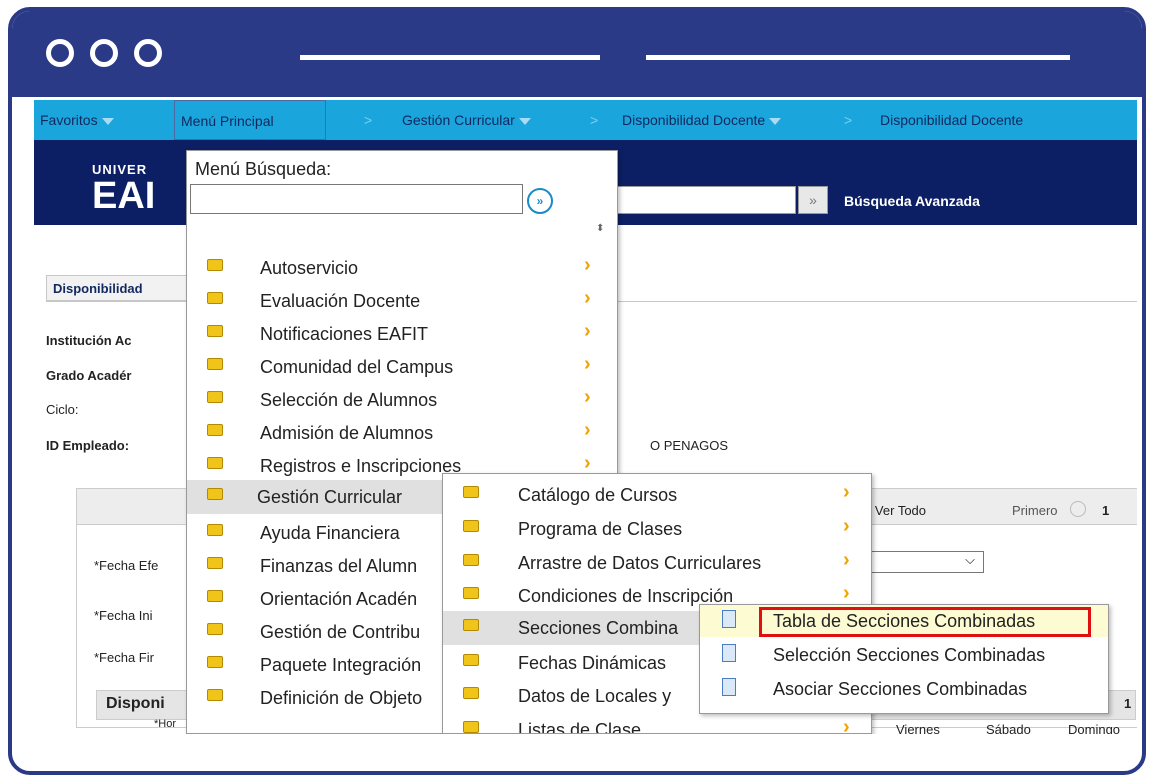 The width and height of the screenshot is (1150, 779). Describe the element at coordinates (165, 724) in the screenshot. I see `col-hora: *Hor` at that location.